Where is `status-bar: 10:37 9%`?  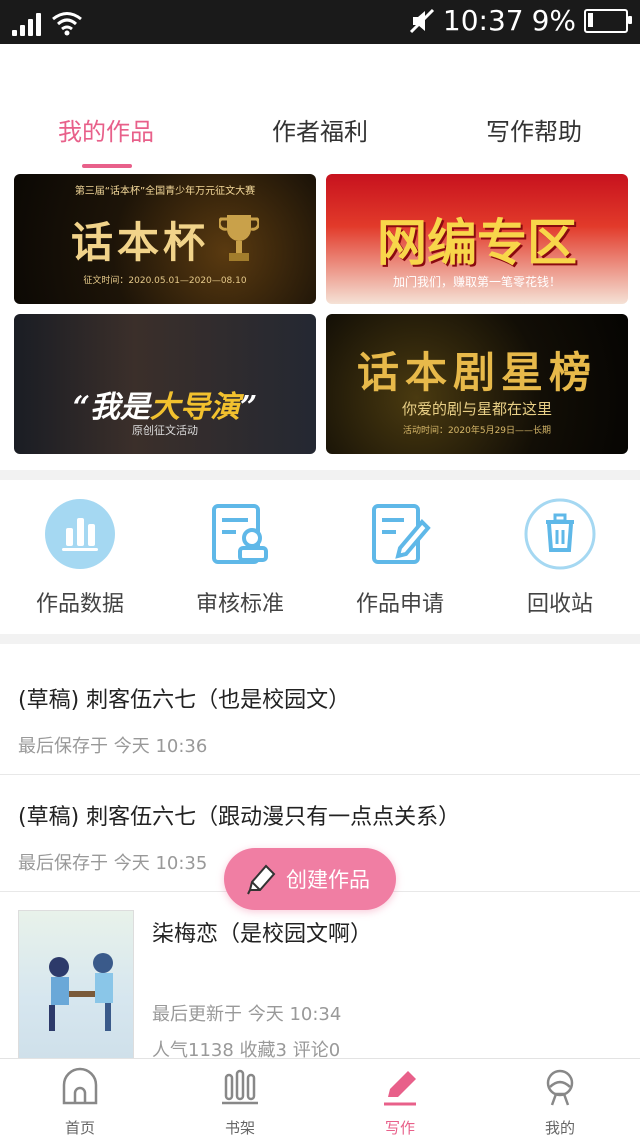 status-bar: 10:37 9% is located at coordinates (320, 22).